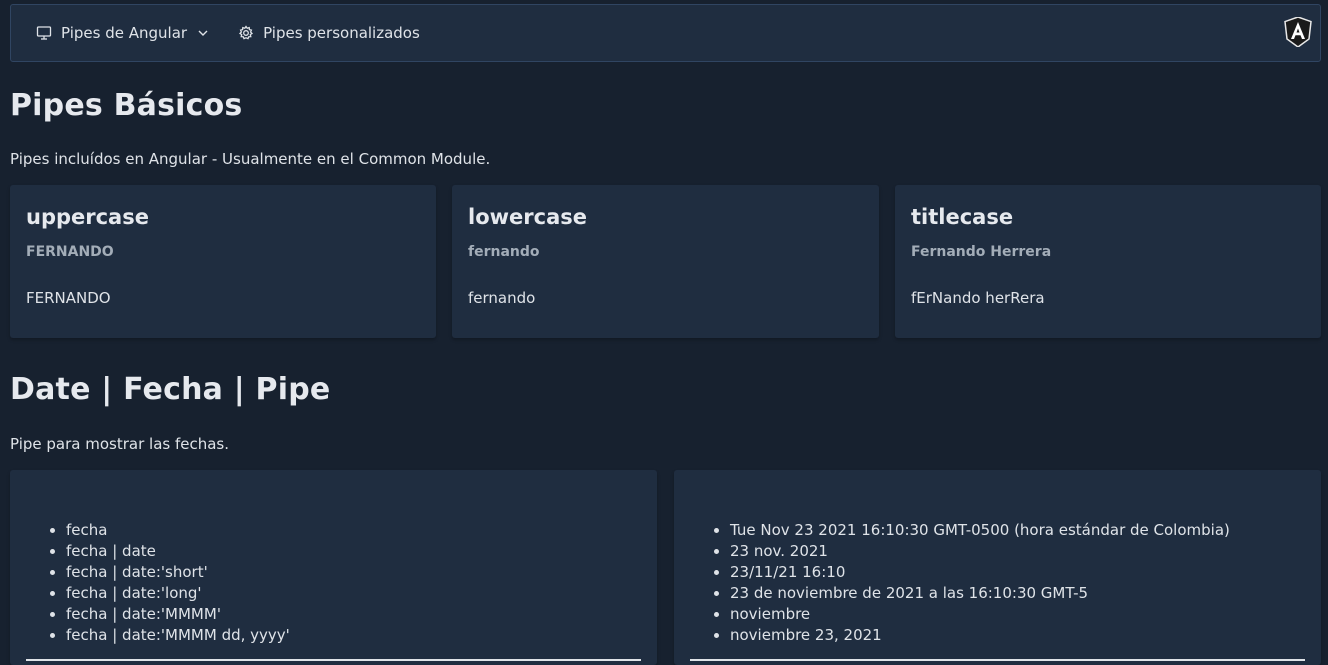 Image resolution: width=1328 pixels, height=665 pixels. I want to click on gear-icon, so click(246, 33).